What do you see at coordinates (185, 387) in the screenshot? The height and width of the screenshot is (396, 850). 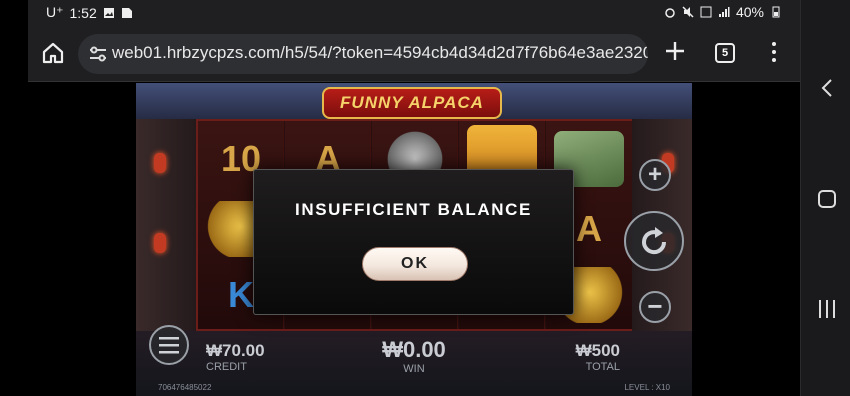 I see `player-id: 706476485022` at bounding box center [185, 387].